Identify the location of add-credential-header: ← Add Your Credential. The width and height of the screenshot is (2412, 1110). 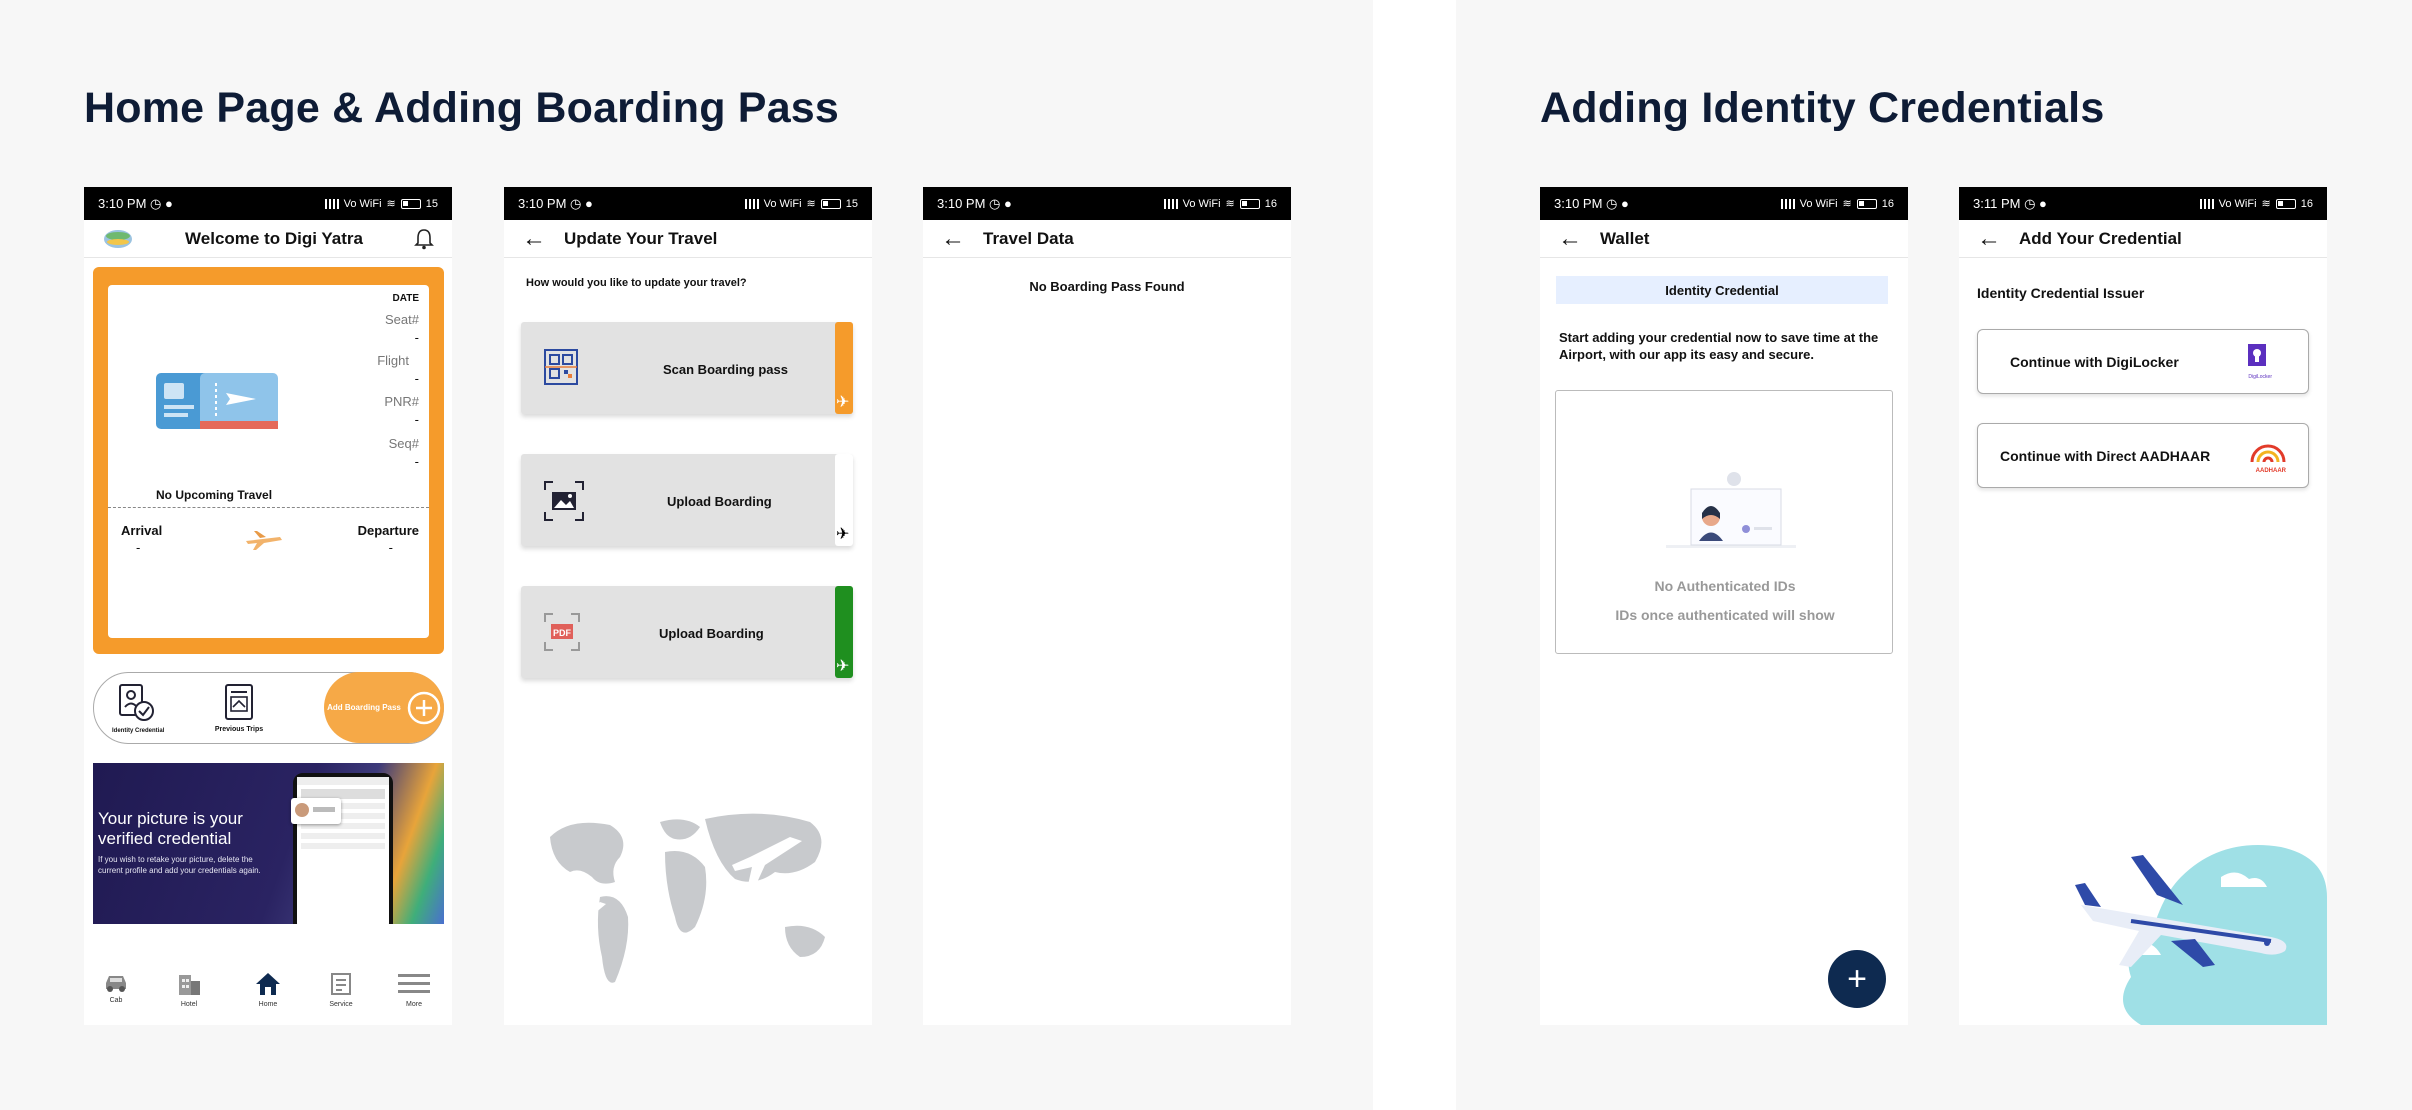
(2143, 239).